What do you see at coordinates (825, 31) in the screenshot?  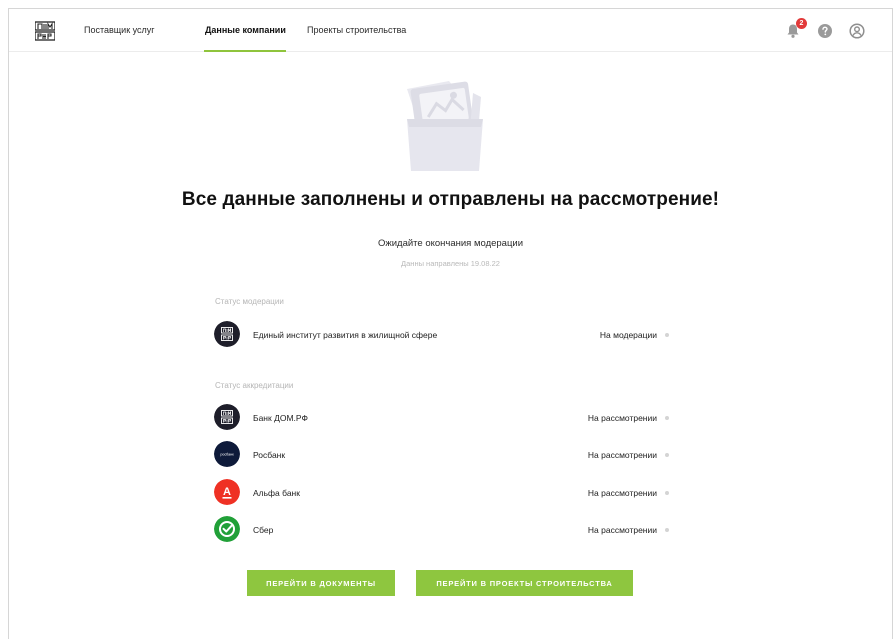 I see `help-icon` at bounding box center [825, 31].